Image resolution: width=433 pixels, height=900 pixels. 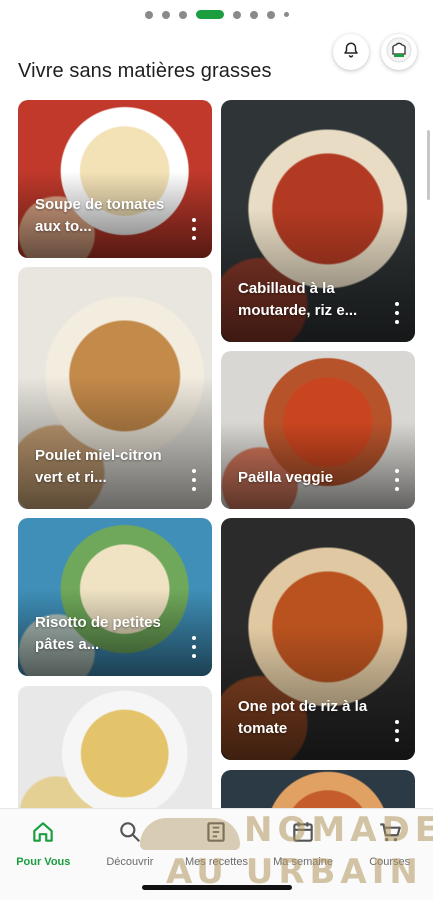 What do you see at coordinates (43, 834) in the screenshot?
I see `home-icon` at bounding box center [43, 834].